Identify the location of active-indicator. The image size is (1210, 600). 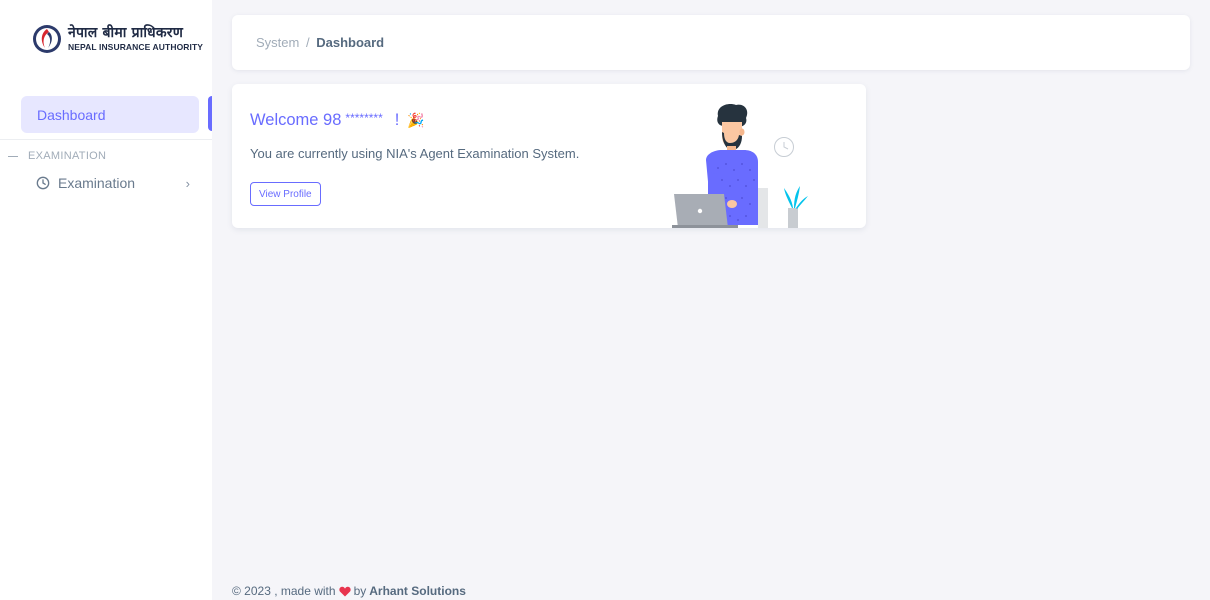
(210, 113).